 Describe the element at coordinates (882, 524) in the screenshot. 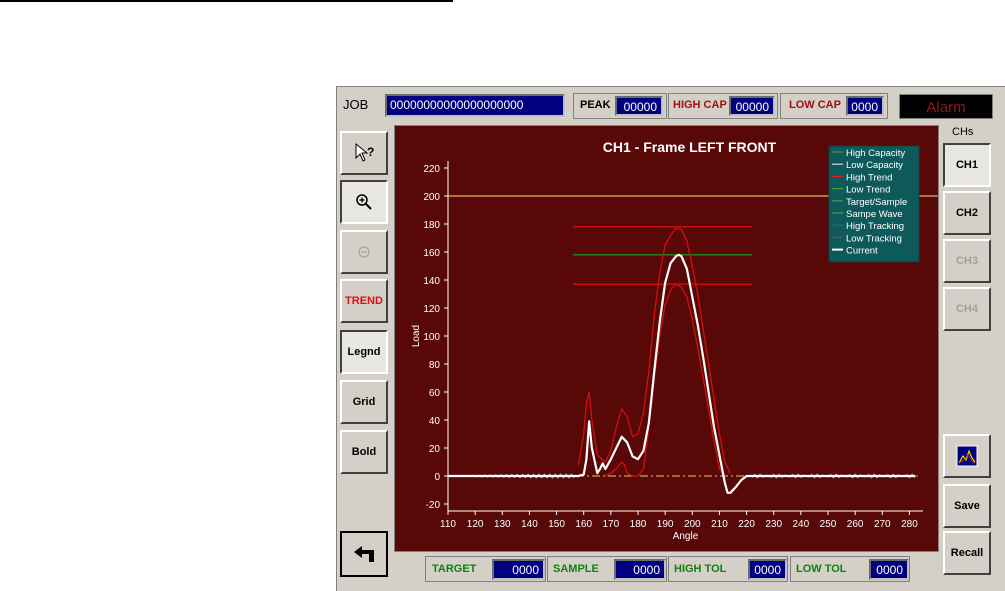

I see `x-tick-label: 270` at that location.